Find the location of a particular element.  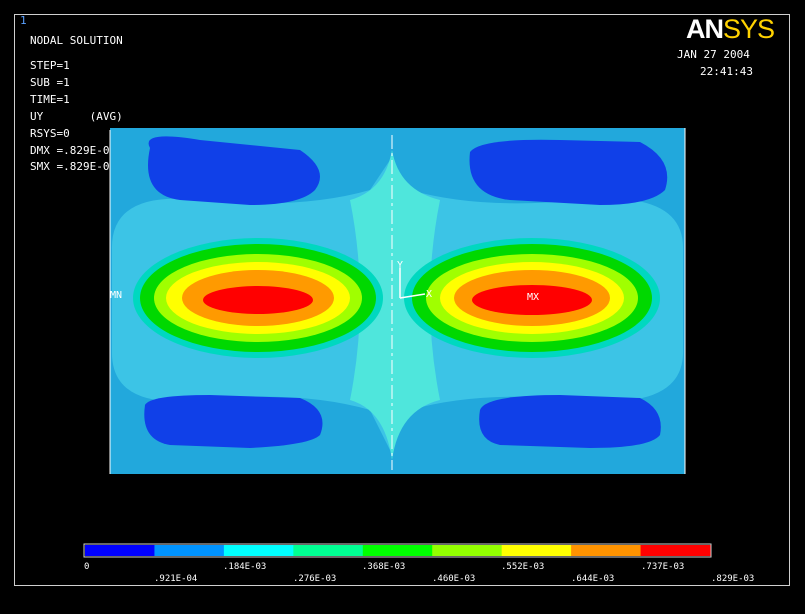

axis-y-label: Y is located at coordinates (400, 265).